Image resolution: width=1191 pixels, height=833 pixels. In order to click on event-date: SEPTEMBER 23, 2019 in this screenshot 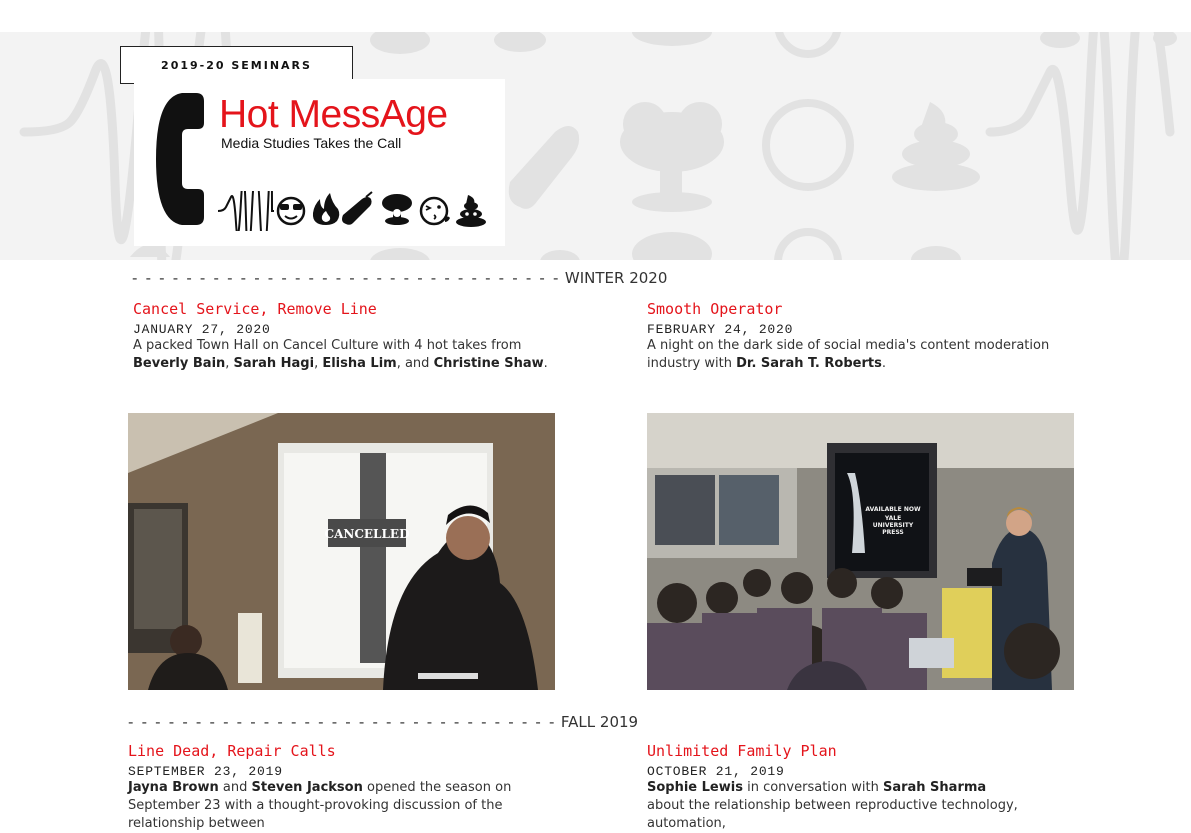, I will do `click(205, 771)`.